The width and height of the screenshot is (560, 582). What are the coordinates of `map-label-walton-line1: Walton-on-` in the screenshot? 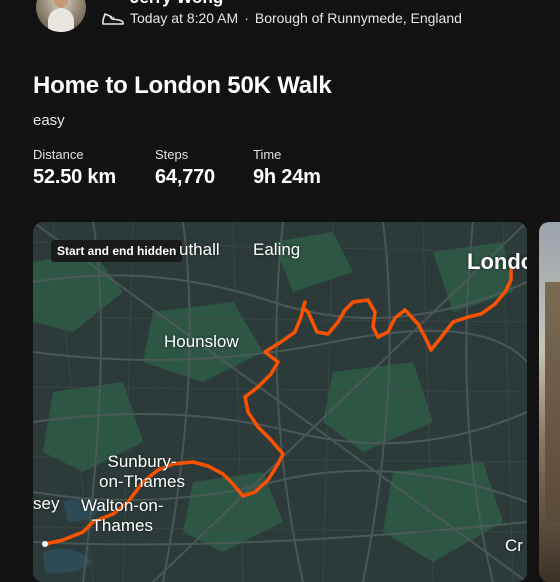 It's located at (122, 505).